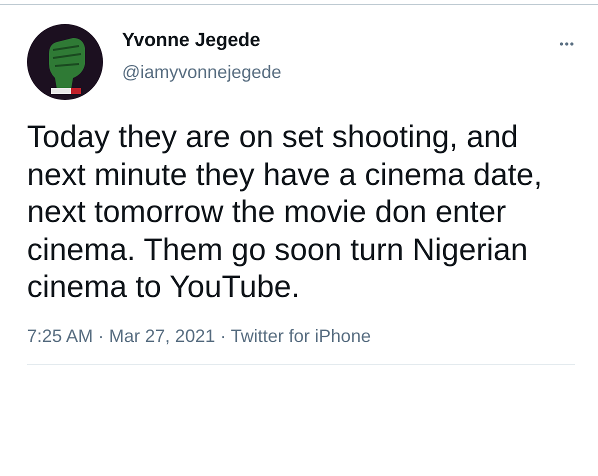 Image resolution: width=598 pixels, height=476 pixels. Describe the element at coordinates (341, 72) in the screenshot. I see `author-handle: @iamyvonnejegede` at that location.